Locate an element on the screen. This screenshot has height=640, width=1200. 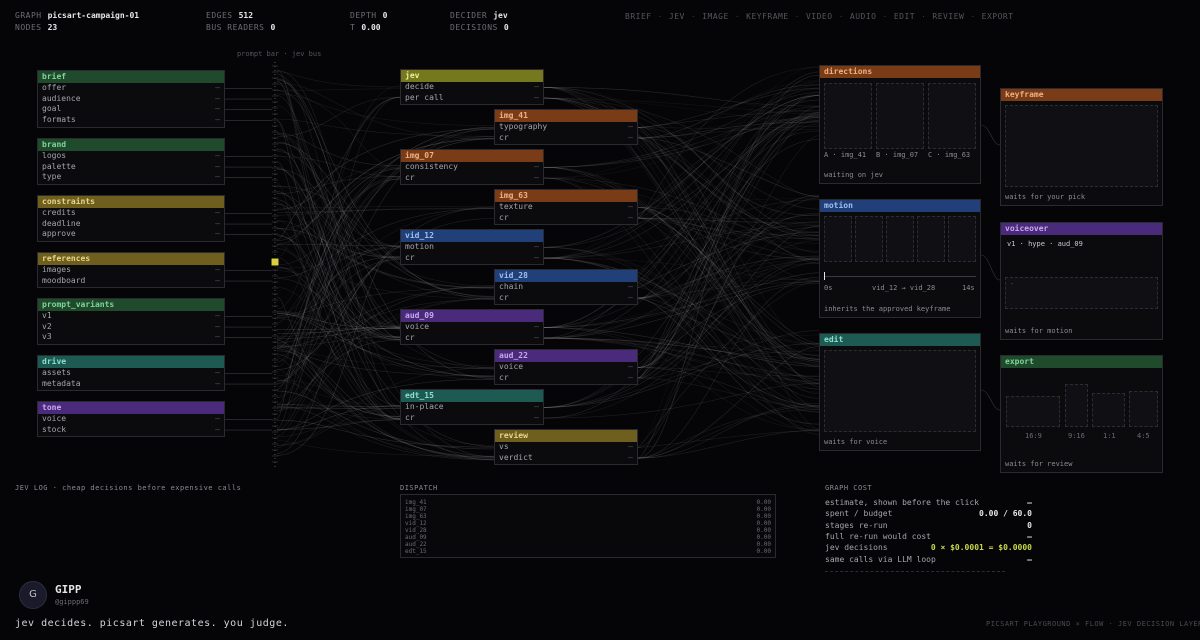
node-port: offer — is located at coordinates (131, 88).